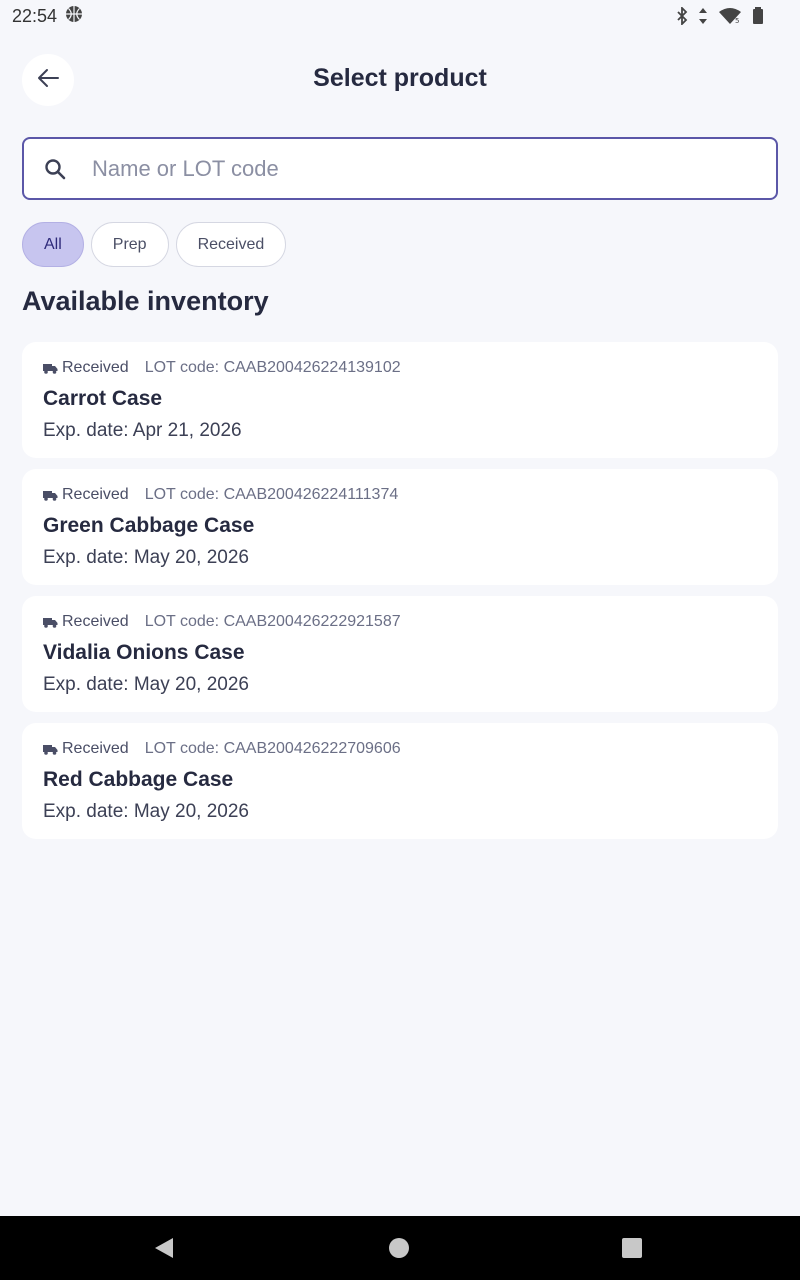 Image resolution: width=800 pixels, height=1280 pixels. Describe the element at coordinates (164, 1250) in the screenshot. I see `nav-back-icon` at that location.